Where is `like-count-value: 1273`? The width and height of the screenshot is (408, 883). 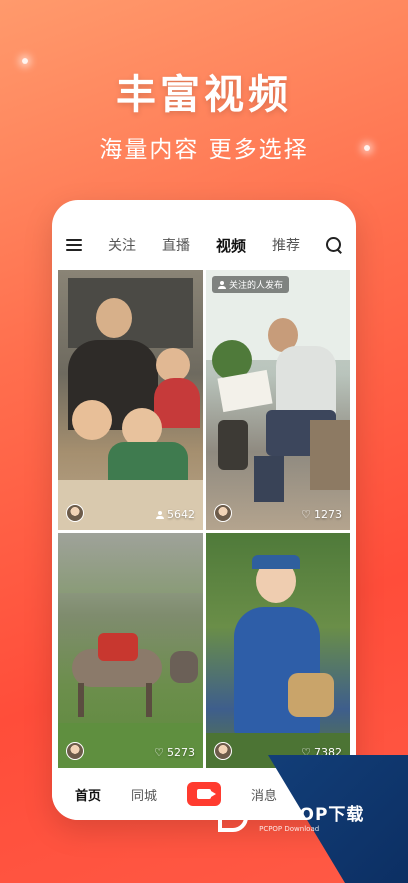 like-count-value: 1273 is located at coordinates (328, 514).